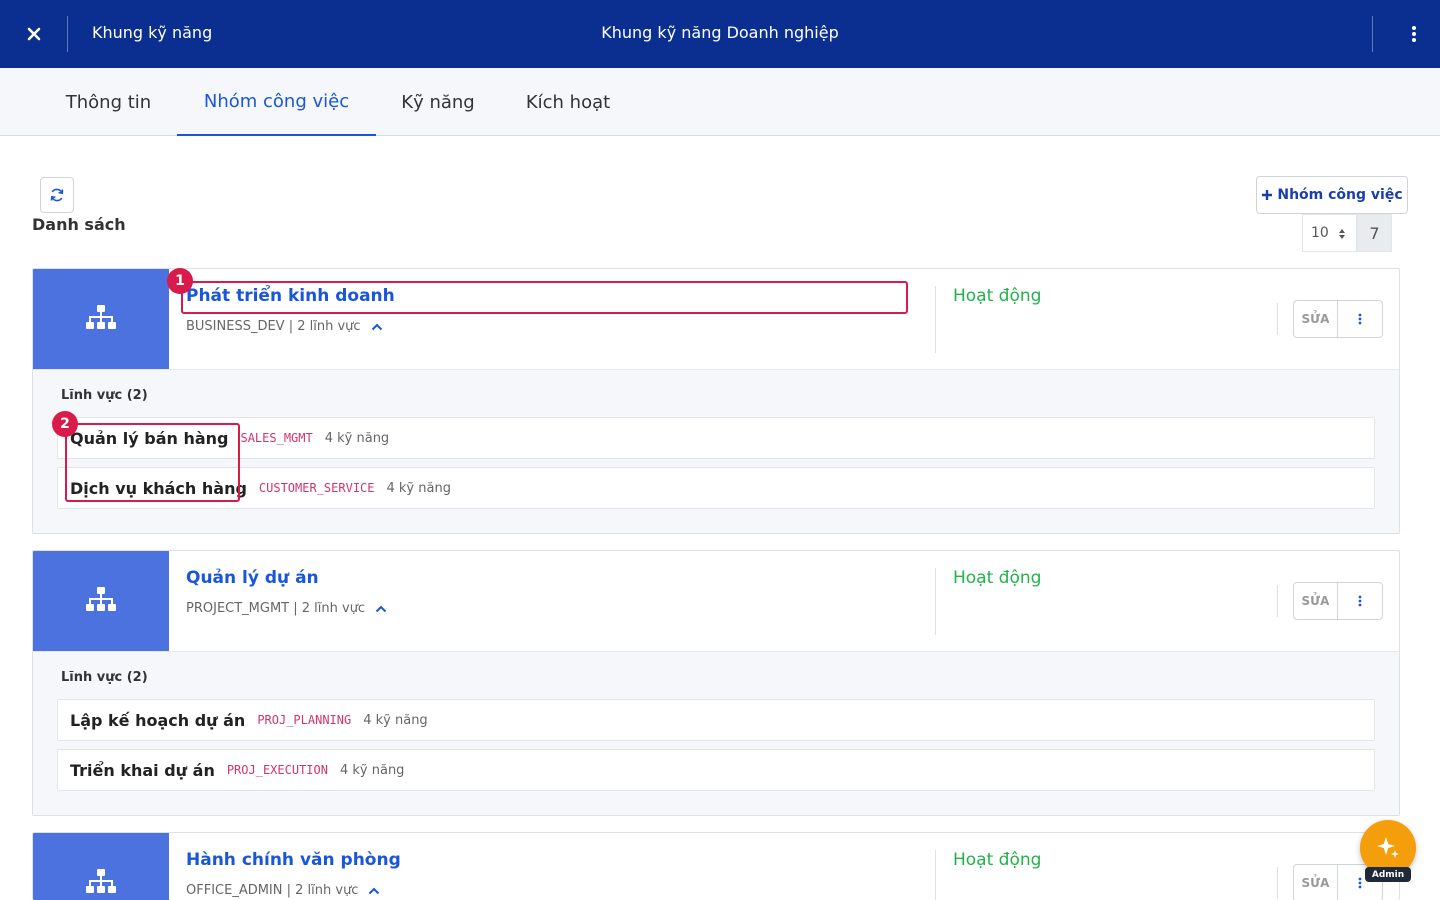  What do you see at coordinates (277, 770) in the screenshot?
I see `field-code: PROJ_EXECUTION` at bounding box center [277, 770].